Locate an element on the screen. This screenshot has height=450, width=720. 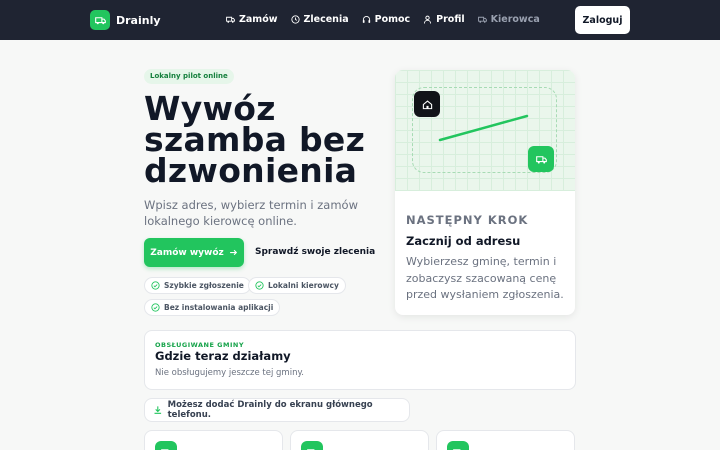
page-title: Wywóz szamba bez dzwonienia is located at coordinates (255, 139).